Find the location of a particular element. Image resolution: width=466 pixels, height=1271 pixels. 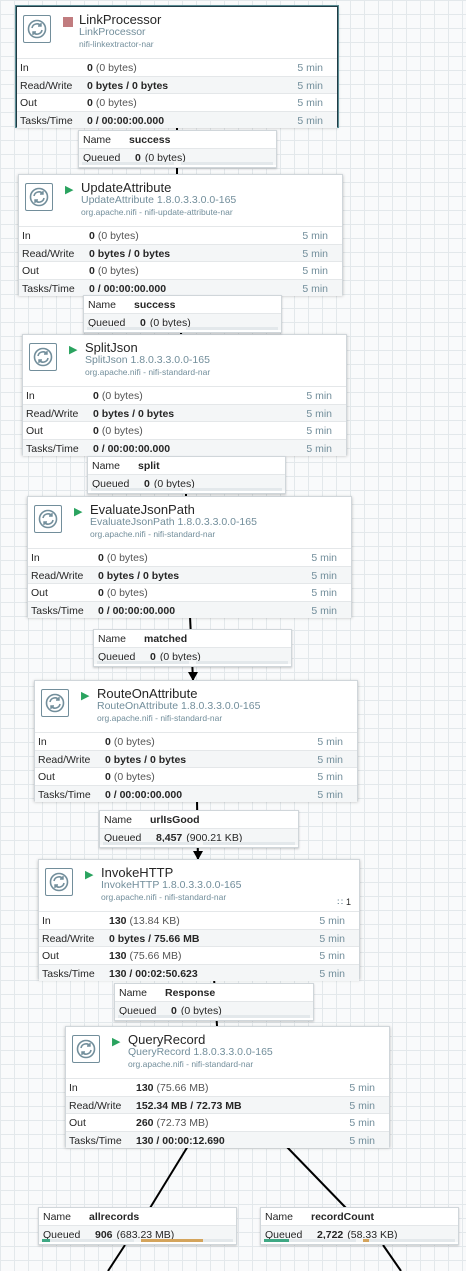

stat-row-in: In 130 (75.66 MB) 5 min is located at coordinates (227, 1087).